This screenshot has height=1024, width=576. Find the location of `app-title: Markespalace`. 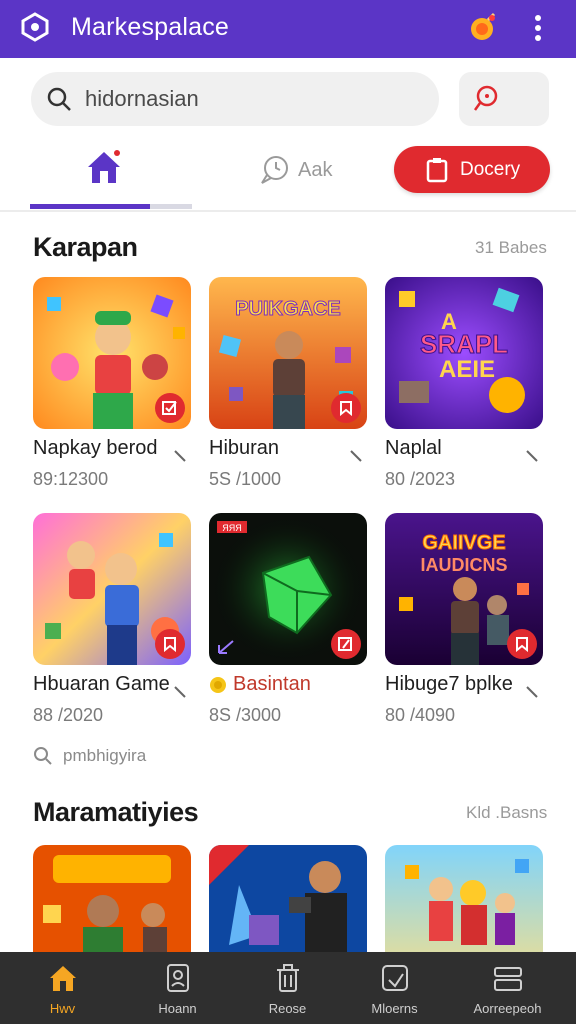

app-title: Markespalace is located at coordinates (150, 27).